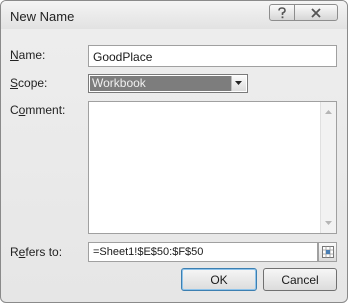  I want to click on refers-label-text: fers to:, so click(44, 252).